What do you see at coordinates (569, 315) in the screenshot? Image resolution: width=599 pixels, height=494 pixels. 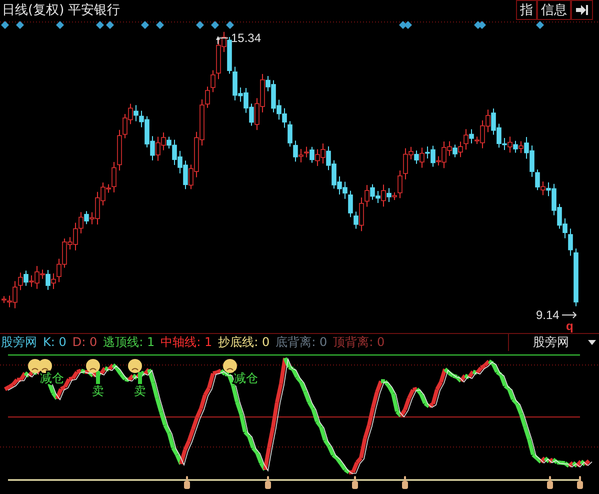 I see `price-low-arrow` at bounding box center [569, 315].